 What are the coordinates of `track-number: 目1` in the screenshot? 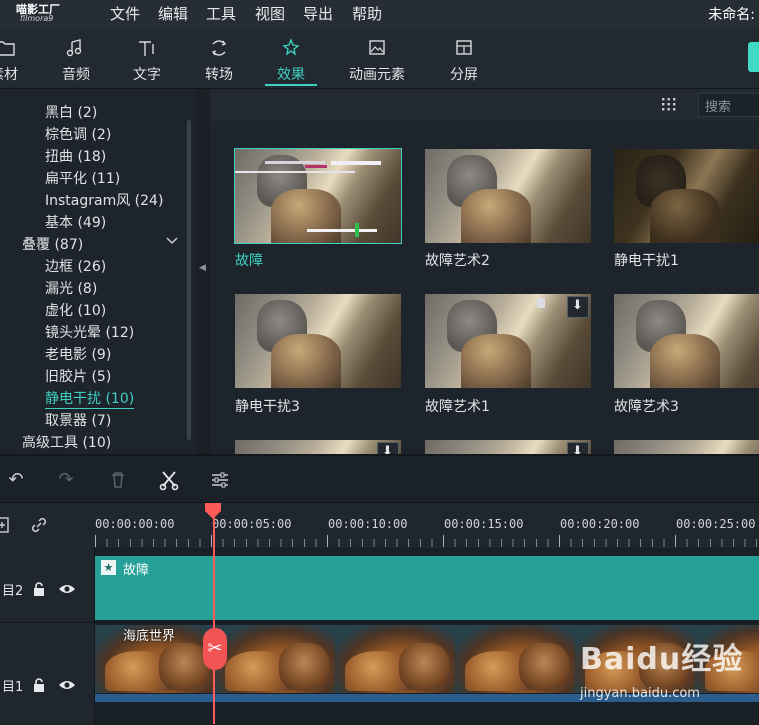 It's located at (13, 687).